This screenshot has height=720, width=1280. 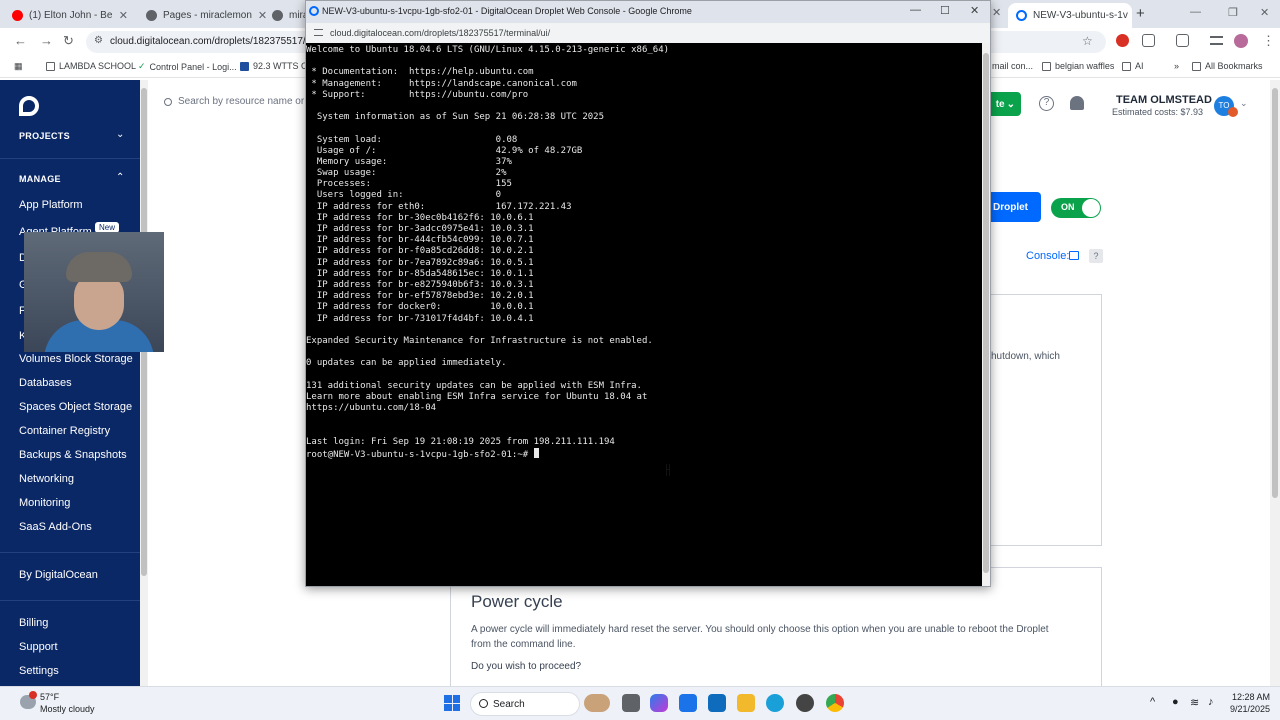 What do you see at coordinates (1140, 13) in the screenshot?
I see `new-tab-button: +` at bounding box center [1140, 13].